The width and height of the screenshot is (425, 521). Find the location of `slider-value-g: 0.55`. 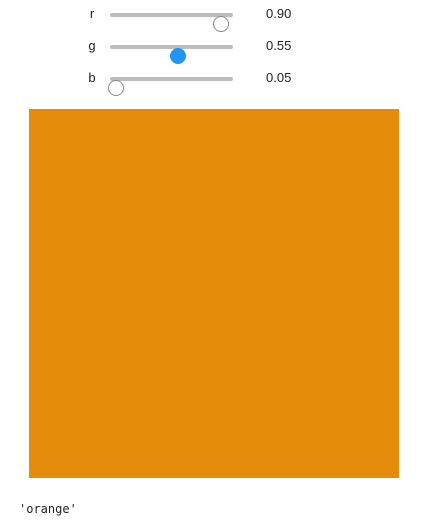

slider-value-g: 0.55 is located at coordinates (279, 45).